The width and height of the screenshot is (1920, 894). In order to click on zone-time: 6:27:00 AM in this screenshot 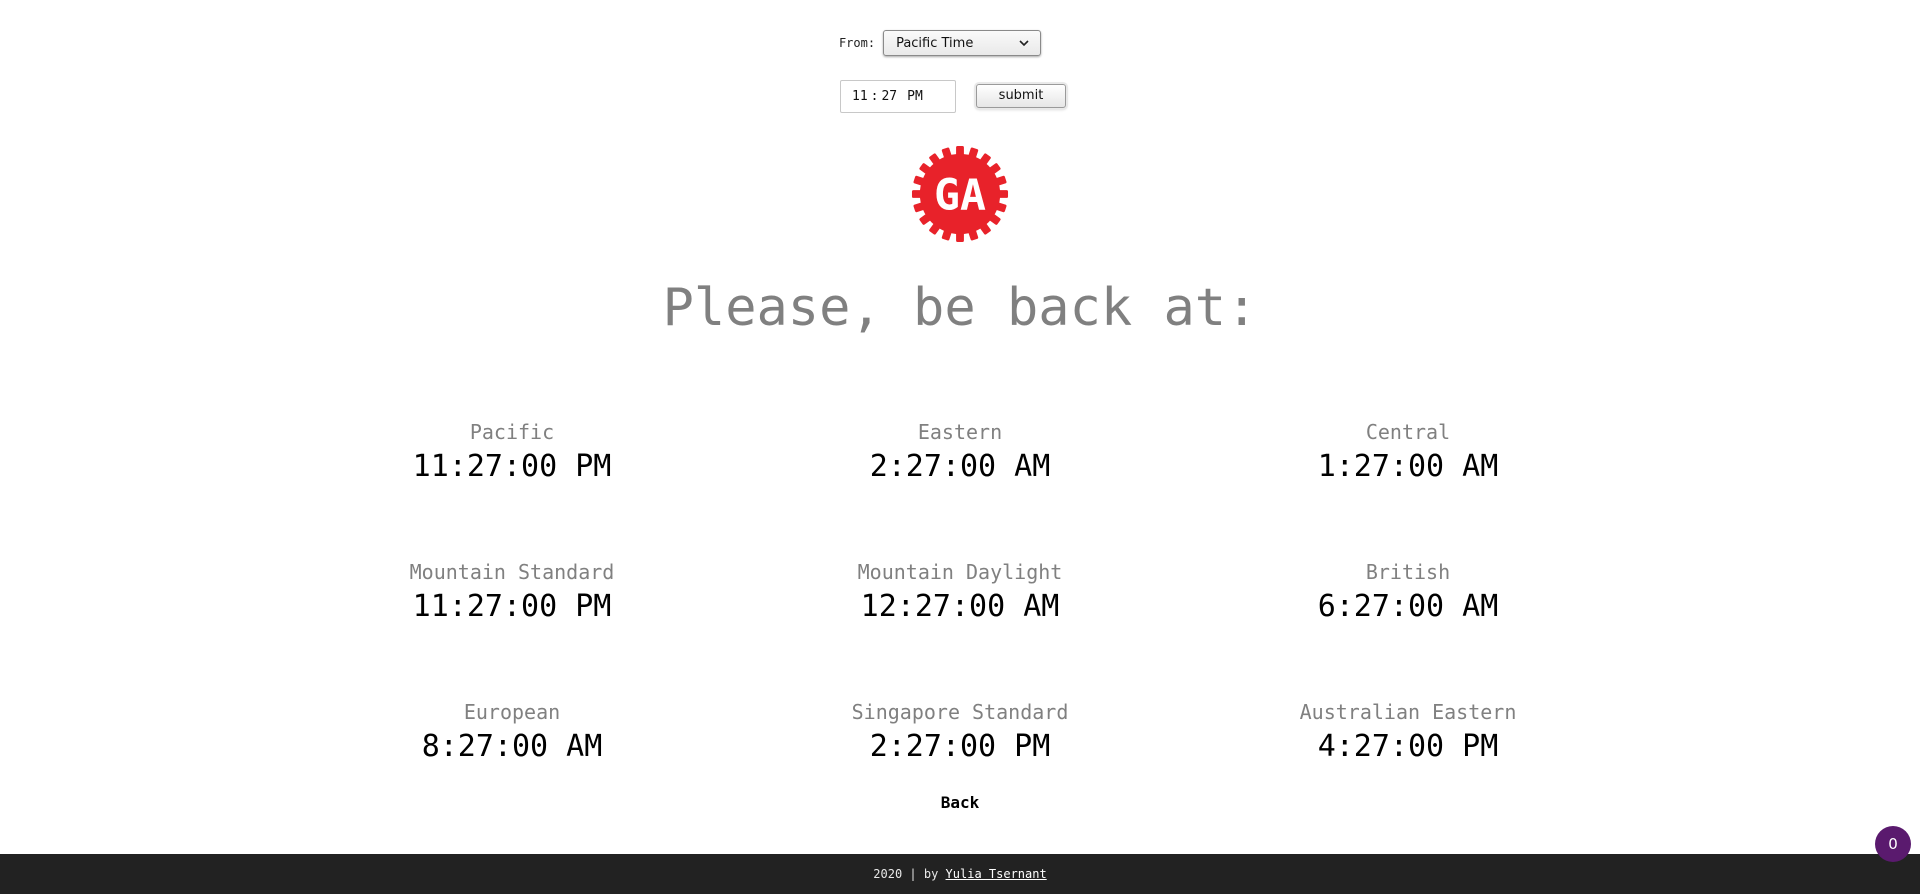, I will do `click(1408, 606)`.